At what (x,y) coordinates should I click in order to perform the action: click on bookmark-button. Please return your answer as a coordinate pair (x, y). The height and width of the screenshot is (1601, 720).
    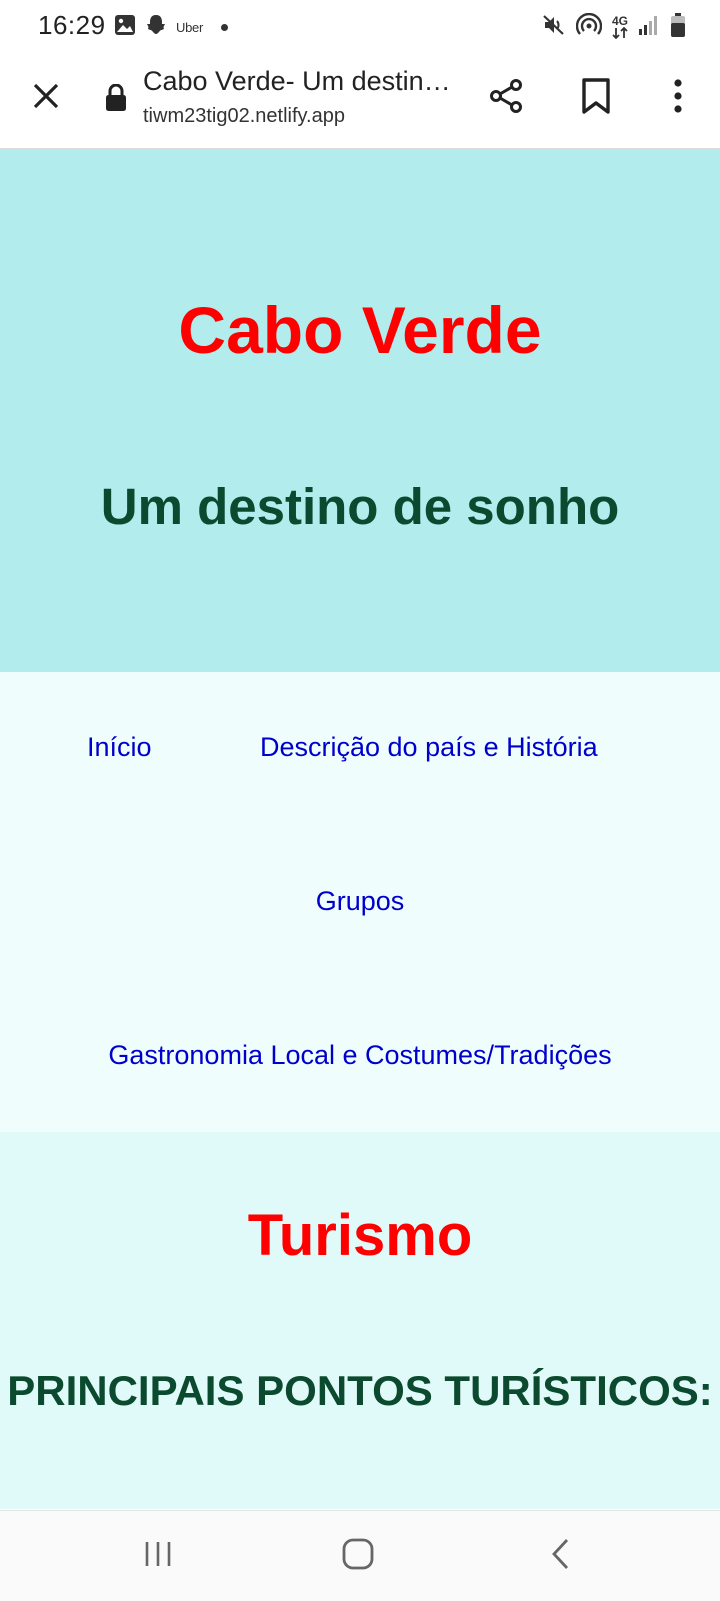
    Looking at the image, I should click on (596, 96).